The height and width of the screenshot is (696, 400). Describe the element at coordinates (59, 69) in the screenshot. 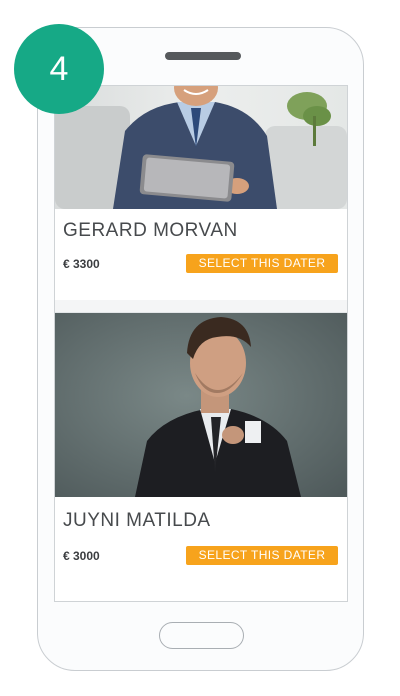

I see `step-number-badge: 4` at that location.